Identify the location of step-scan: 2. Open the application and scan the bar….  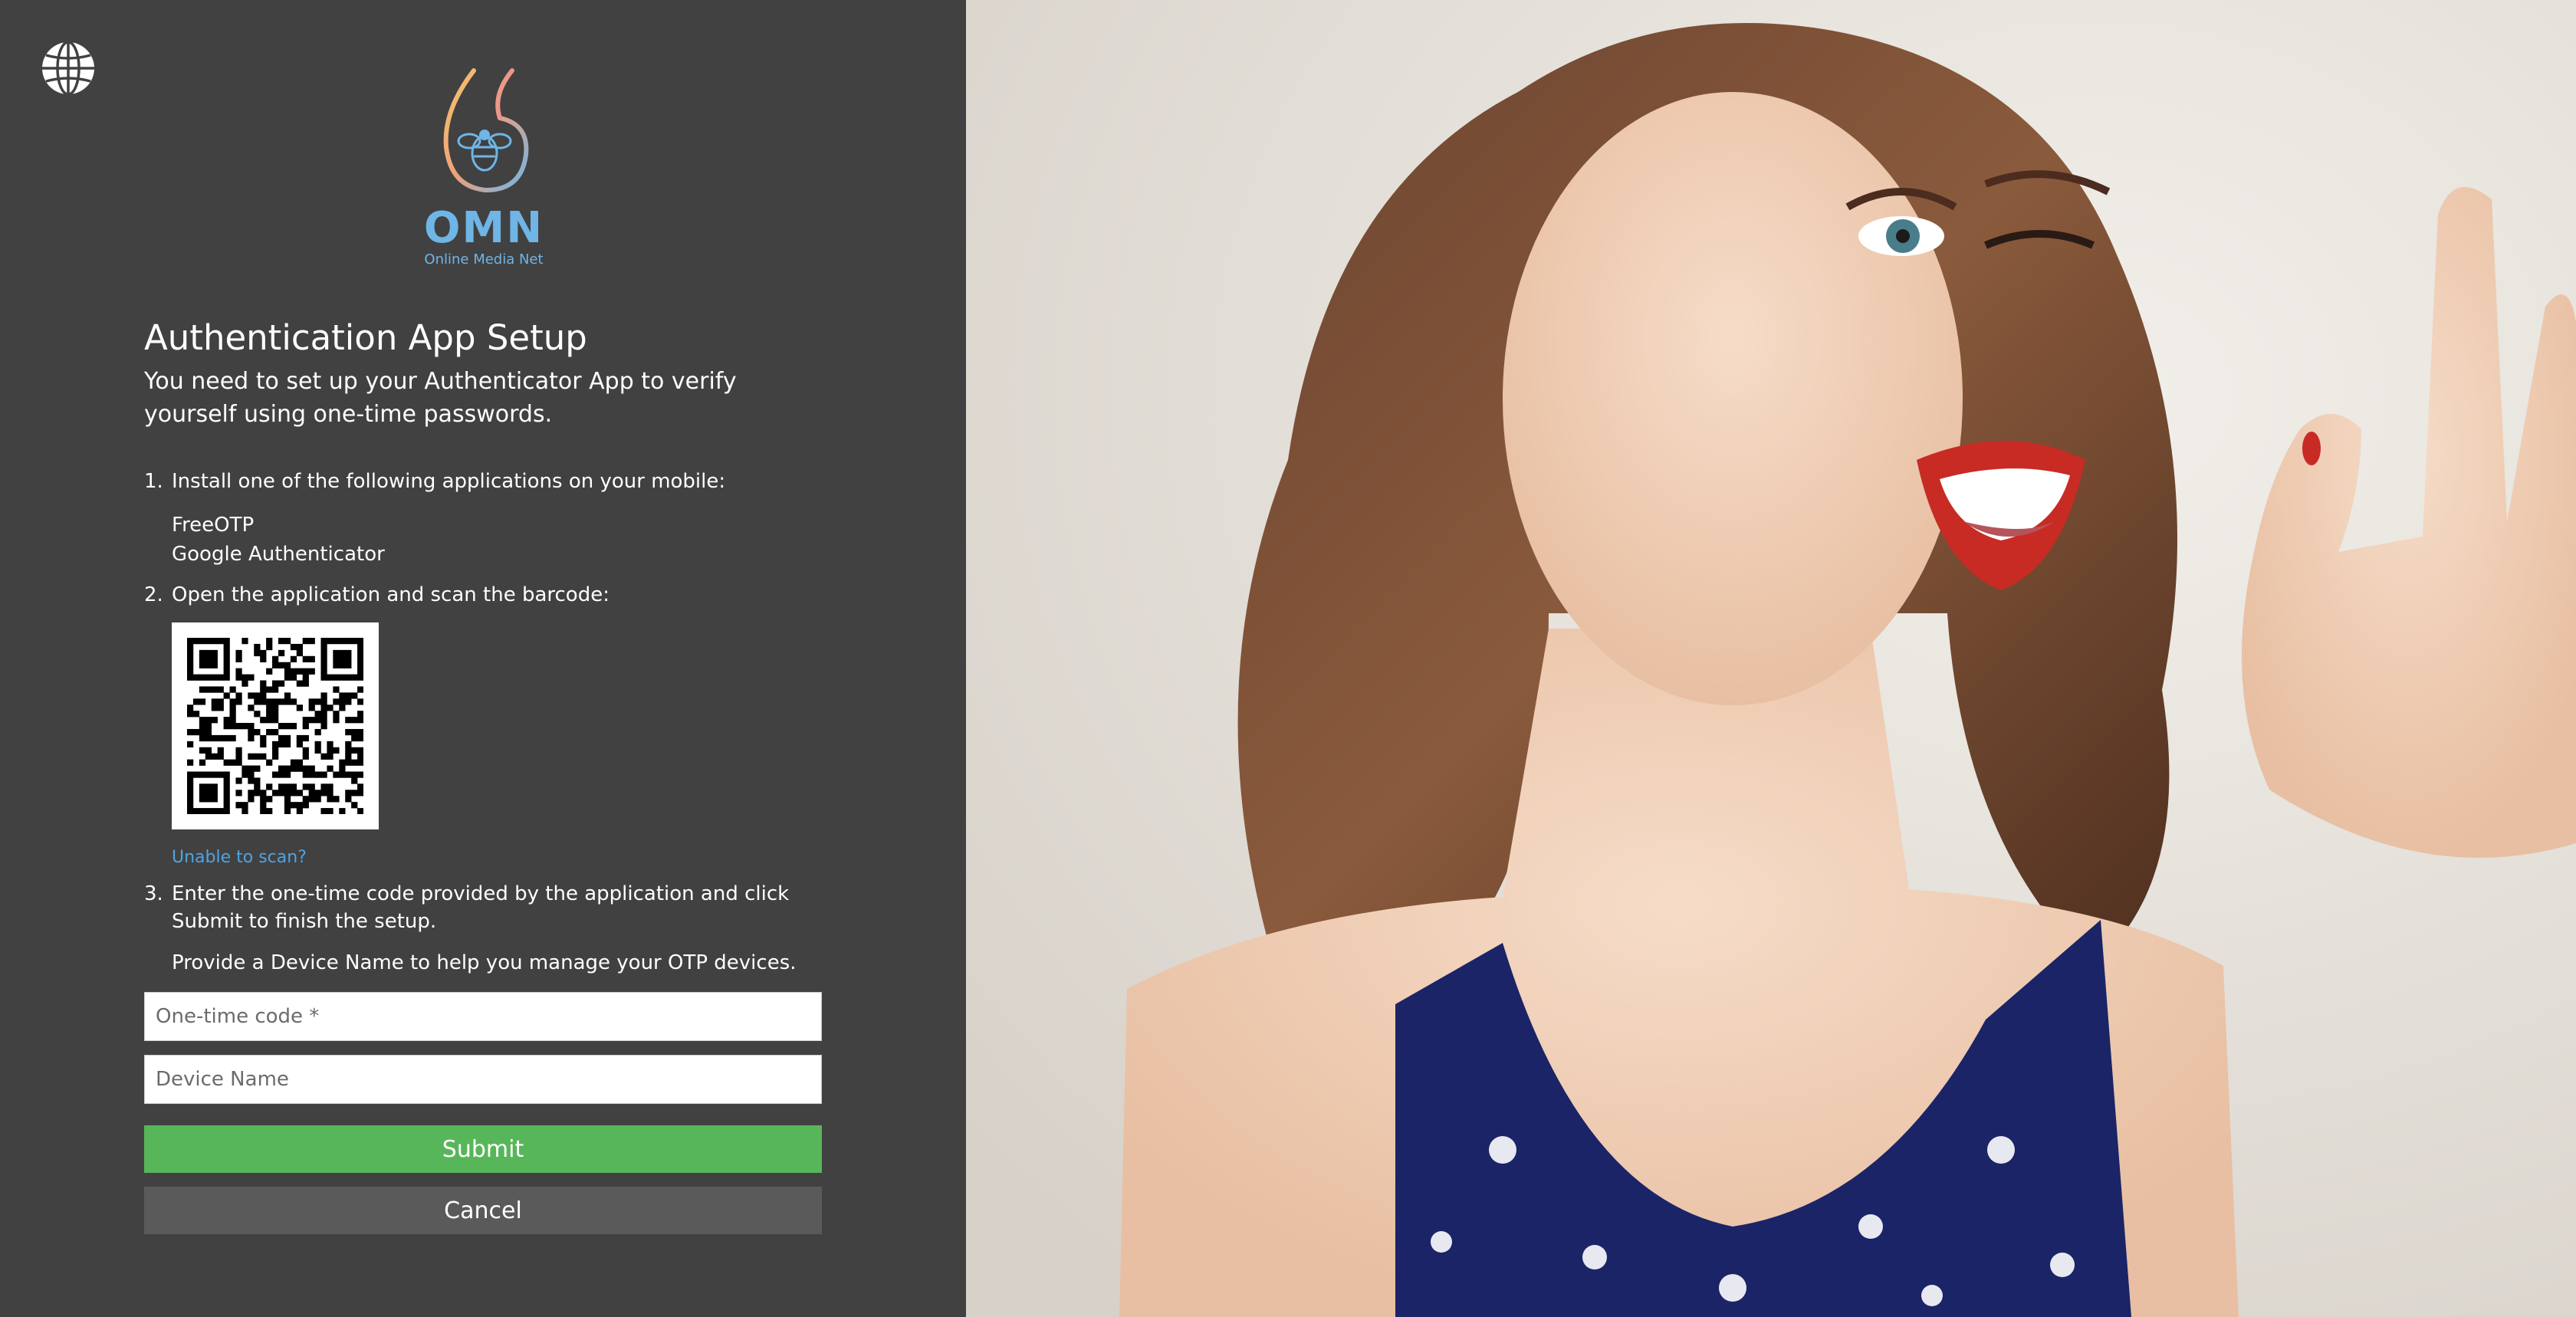
(483, 725).